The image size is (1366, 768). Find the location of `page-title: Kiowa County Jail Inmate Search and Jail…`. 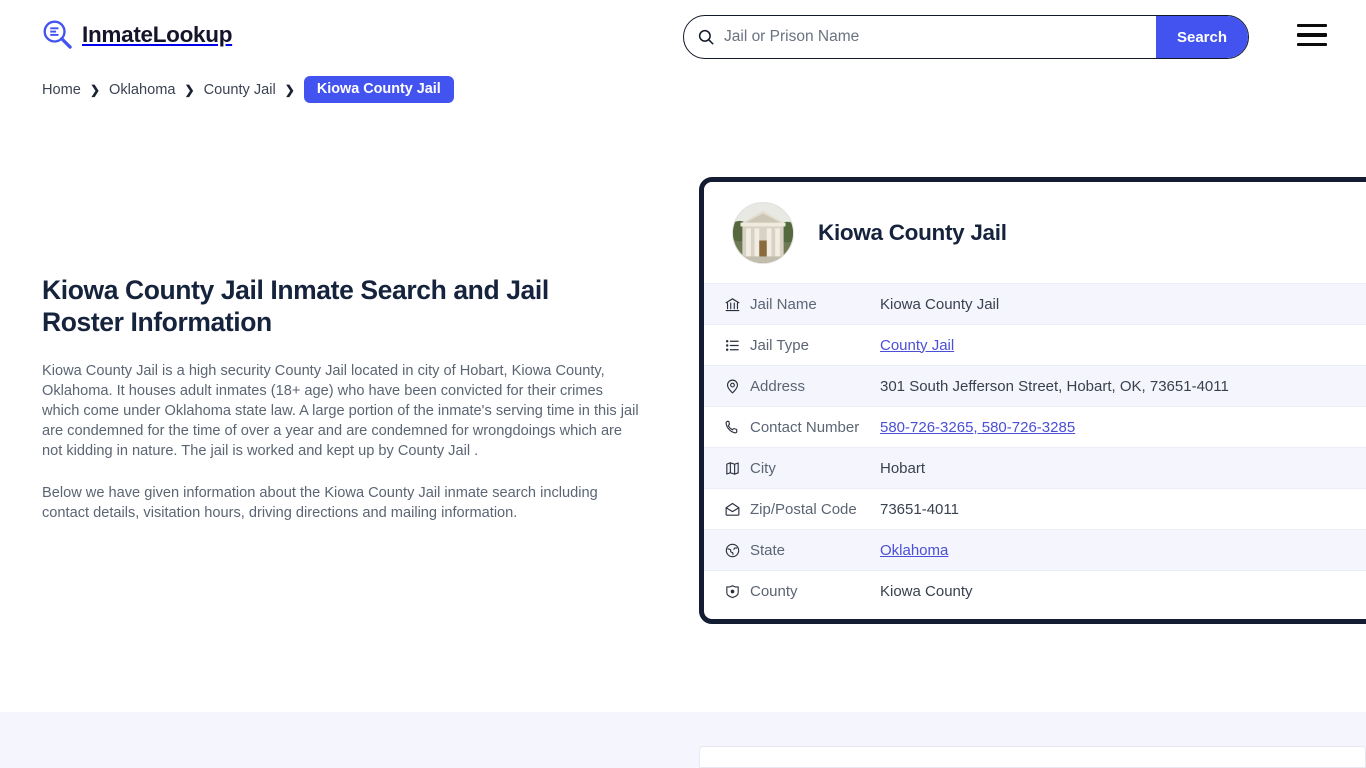

page-title: Kiowa County Jail Inmate Search and Jail… is located at coordinates (295, 306).